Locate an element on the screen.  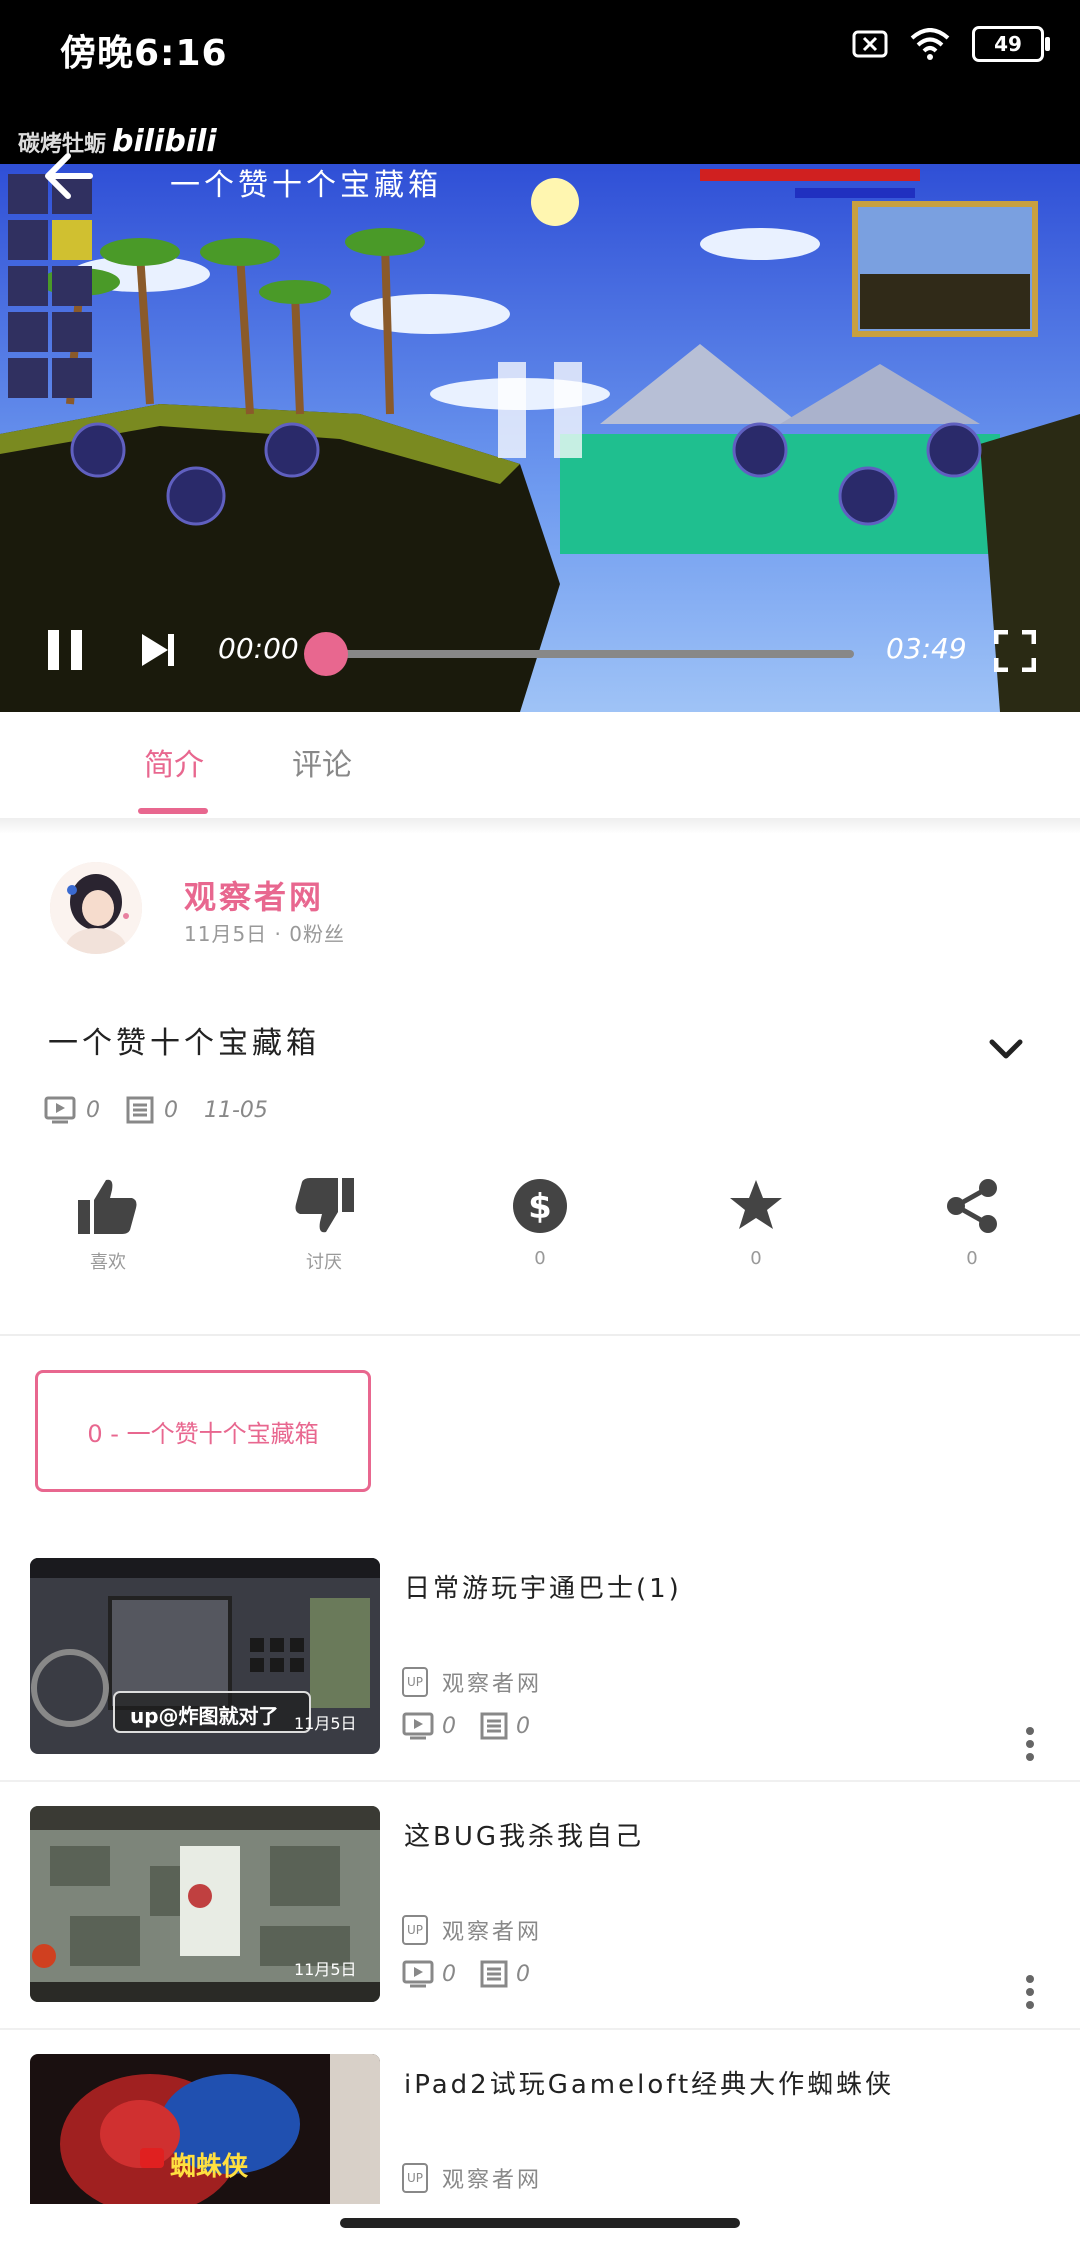
share-button: 0 is located at coordinates (972, 1222).